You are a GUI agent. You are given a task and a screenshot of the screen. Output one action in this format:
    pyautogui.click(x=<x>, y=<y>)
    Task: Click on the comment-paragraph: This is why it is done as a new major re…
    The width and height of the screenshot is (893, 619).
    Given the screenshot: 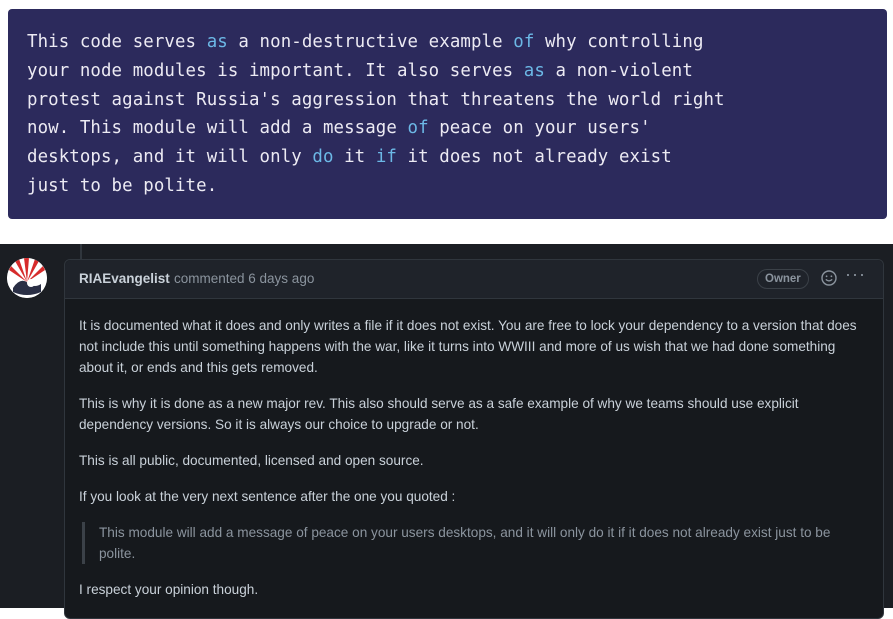 What is the action you would take?
    pyautogui.click(x=439, y=414)
    